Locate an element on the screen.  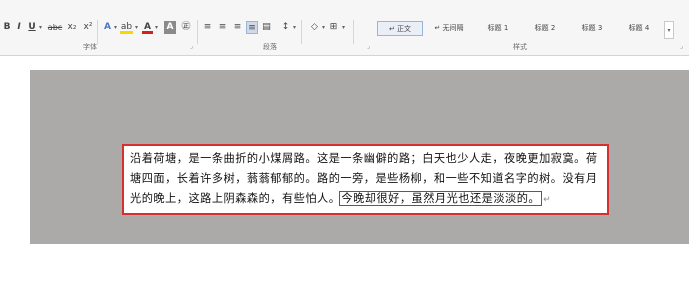
enclose-character-button: ㊣ is located at coordinates (186, 27).